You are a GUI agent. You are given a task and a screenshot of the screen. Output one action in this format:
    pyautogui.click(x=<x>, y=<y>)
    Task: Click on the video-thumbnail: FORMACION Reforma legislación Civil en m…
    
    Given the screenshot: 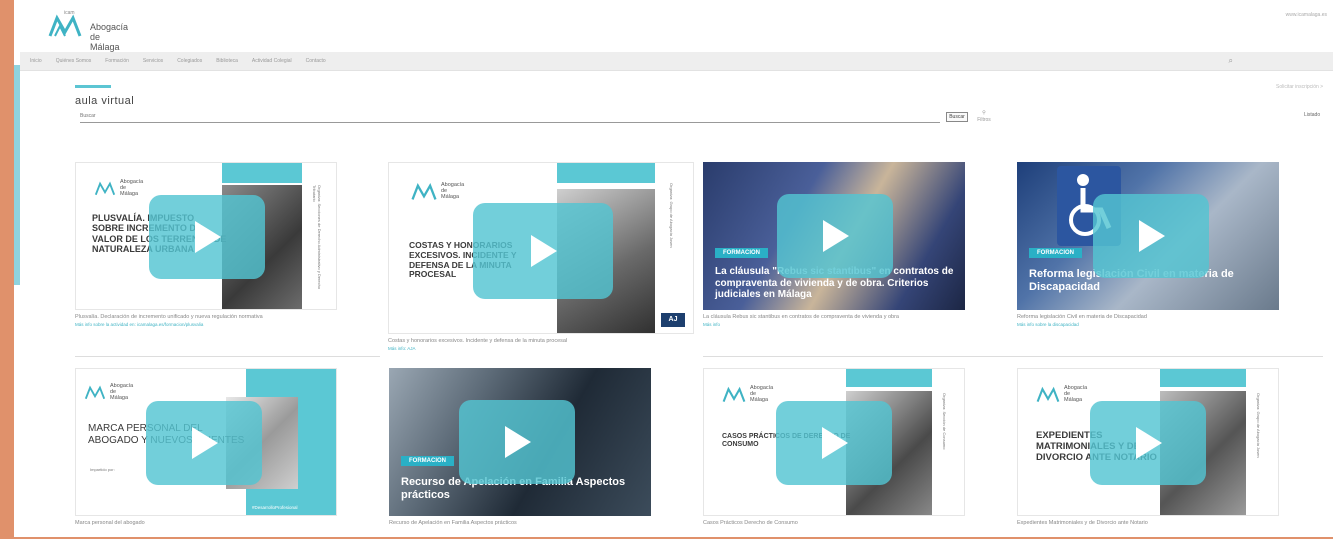 What is the action you would take?
    pyautogui.click(x=1148, y=236)
    